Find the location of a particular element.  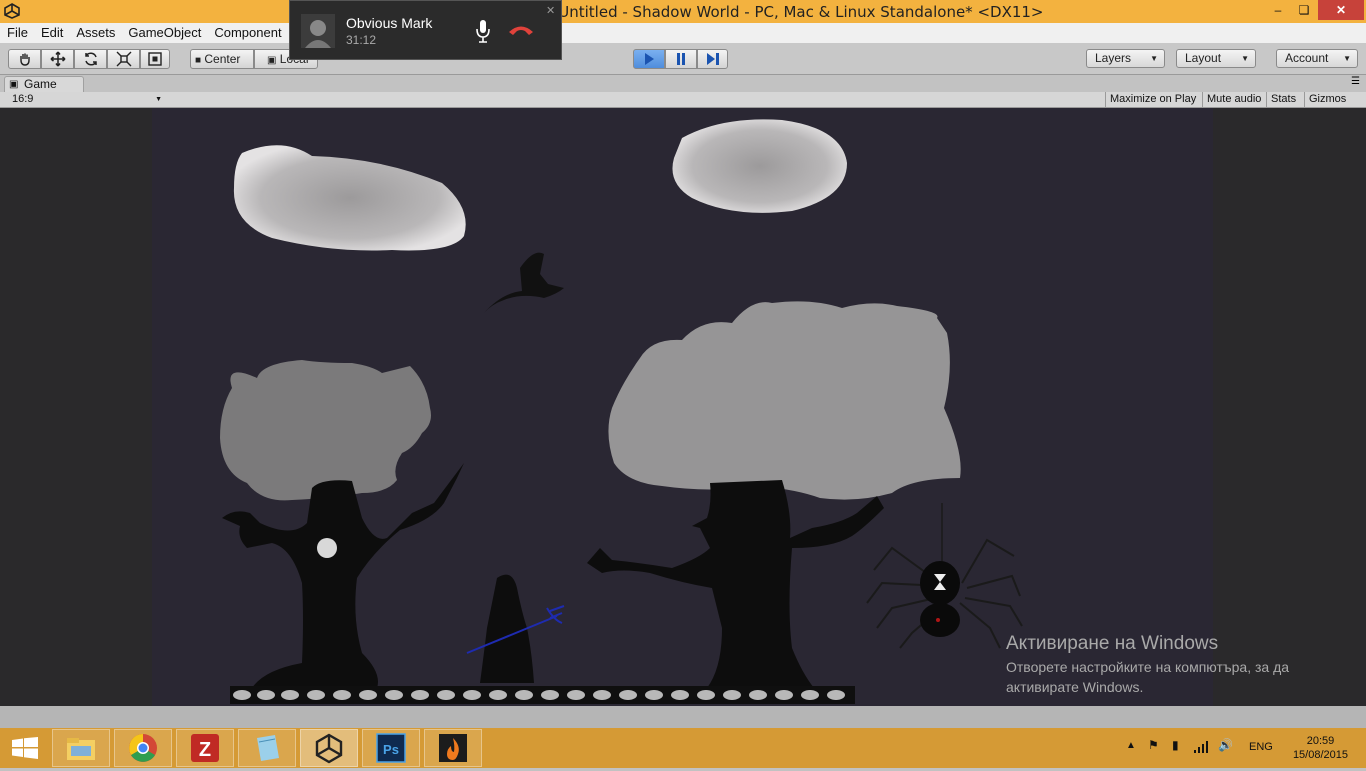

spider-eye is located at coordinates (938, 620).